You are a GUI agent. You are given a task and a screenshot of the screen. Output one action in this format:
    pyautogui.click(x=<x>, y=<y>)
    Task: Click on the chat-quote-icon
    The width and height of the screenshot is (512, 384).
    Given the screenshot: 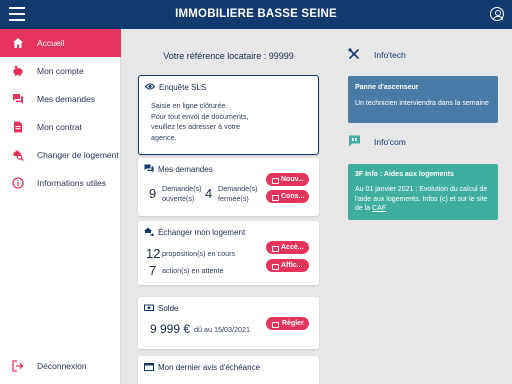 What is the action you would take?
    pyautogui.click(x=354, y=141)
    